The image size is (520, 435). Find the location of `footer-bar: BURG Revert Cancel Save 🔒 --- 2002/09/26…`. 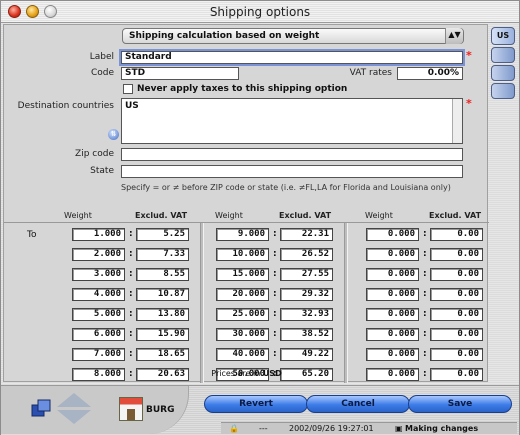

footer-bar: BURG Revert Cancel Save 🔒 --- 2002/09/26… is located at coordinates (260, 410).